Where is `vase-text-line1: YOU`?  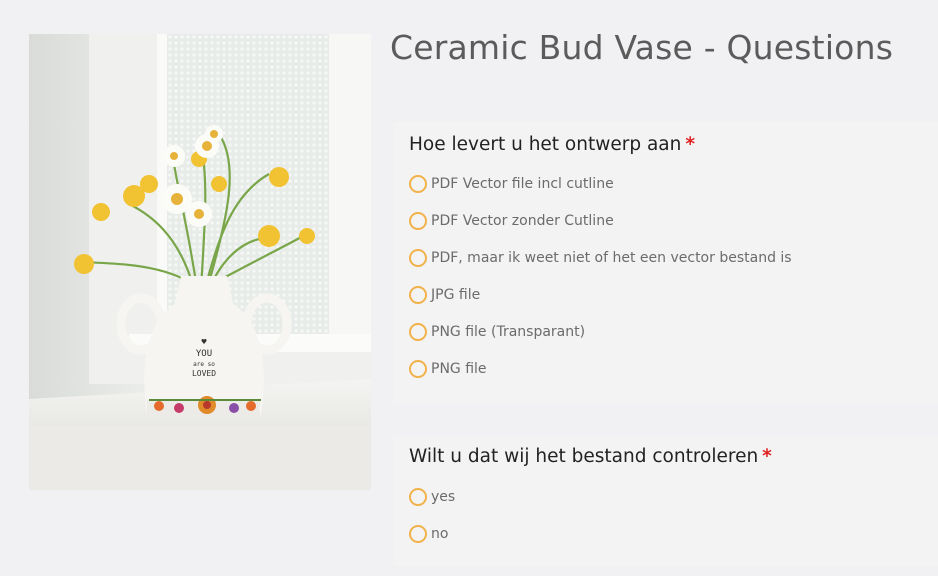
vase-text-line1: YOU is located at coordinates (204, 354).